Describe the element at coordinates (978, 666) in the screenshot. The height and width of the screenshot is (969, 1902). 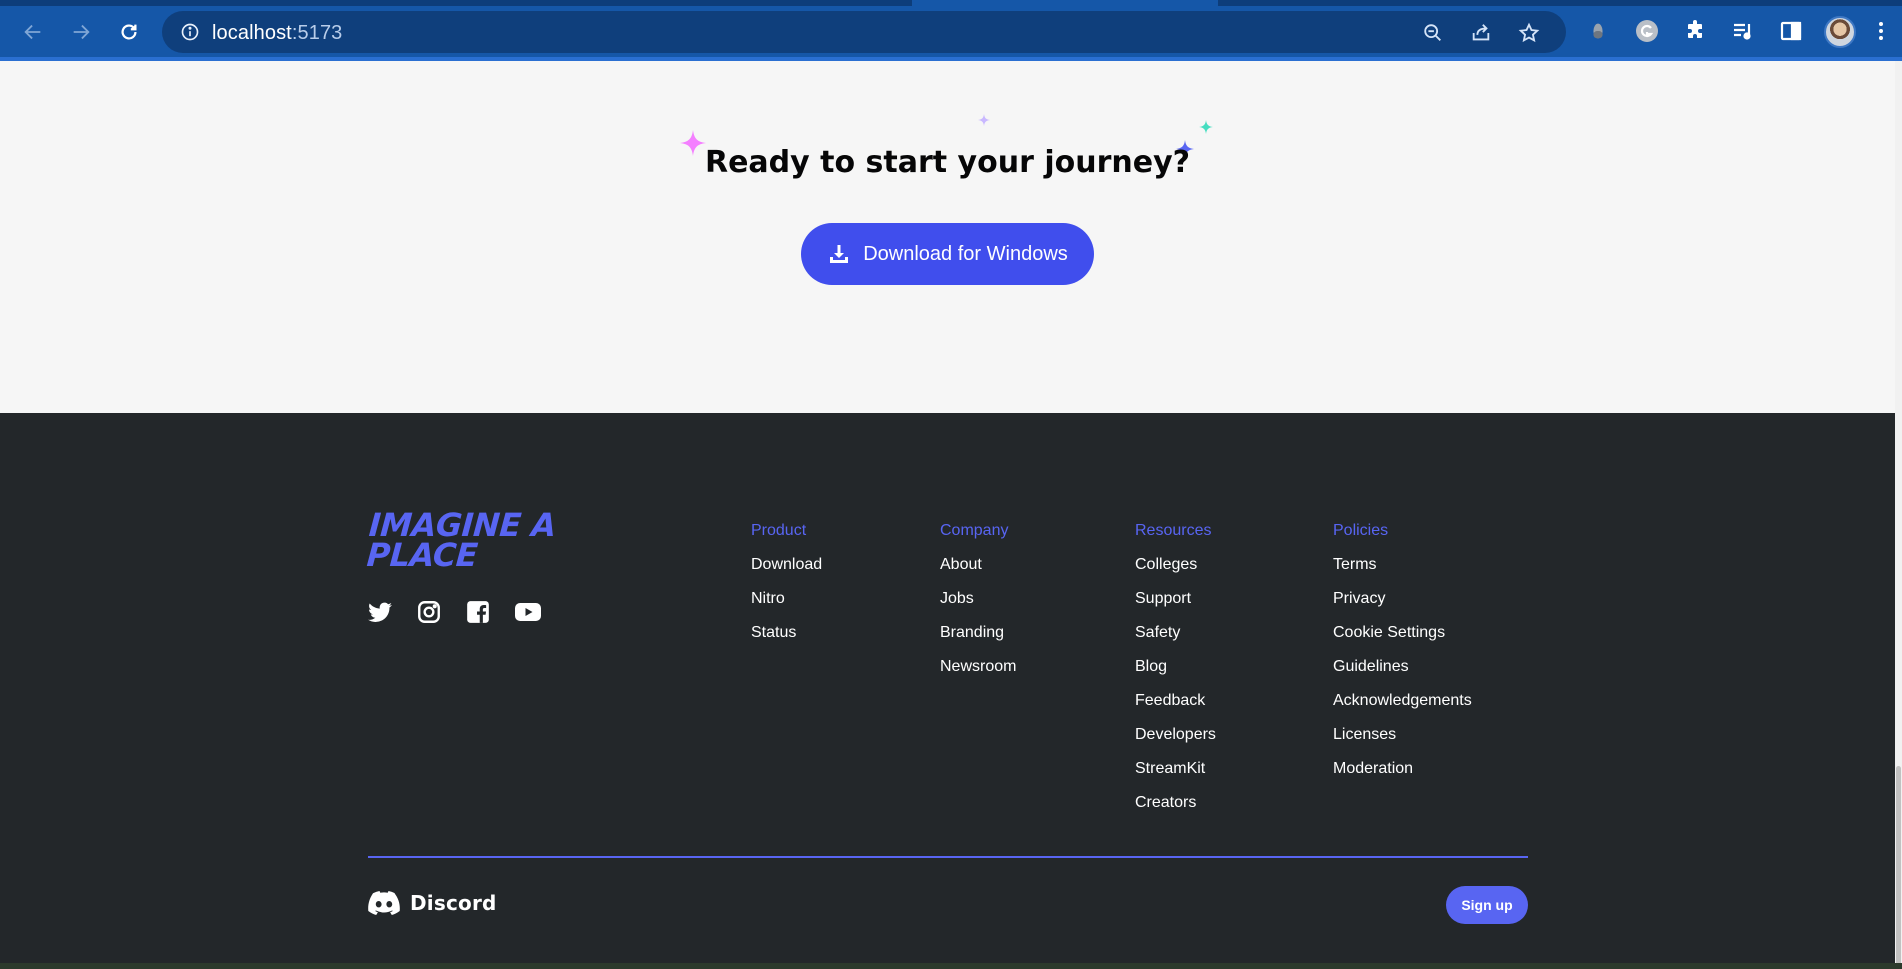
I see `footer-link-newsroom: Newsroom` at that location.